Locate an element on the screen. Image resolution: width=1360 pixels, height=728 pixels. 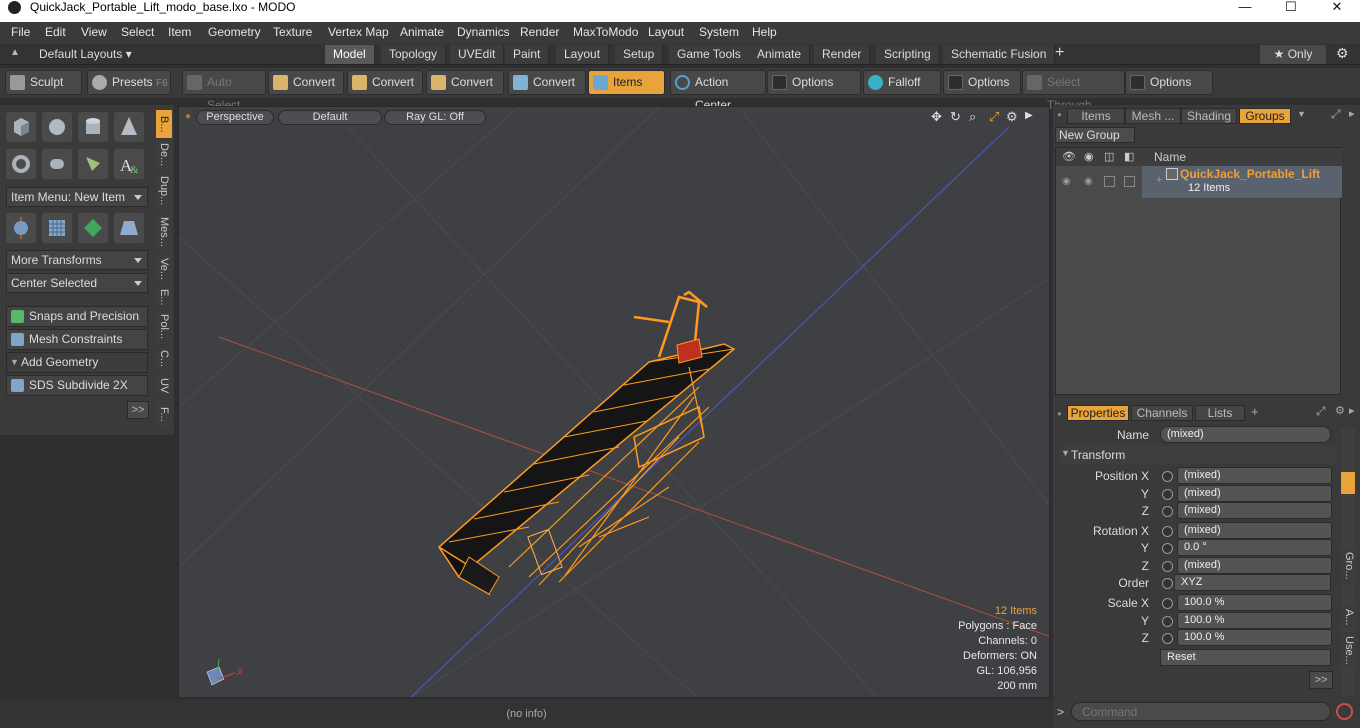
properties-expand-icon: ⤢ is located at coordinates (1321, 411).